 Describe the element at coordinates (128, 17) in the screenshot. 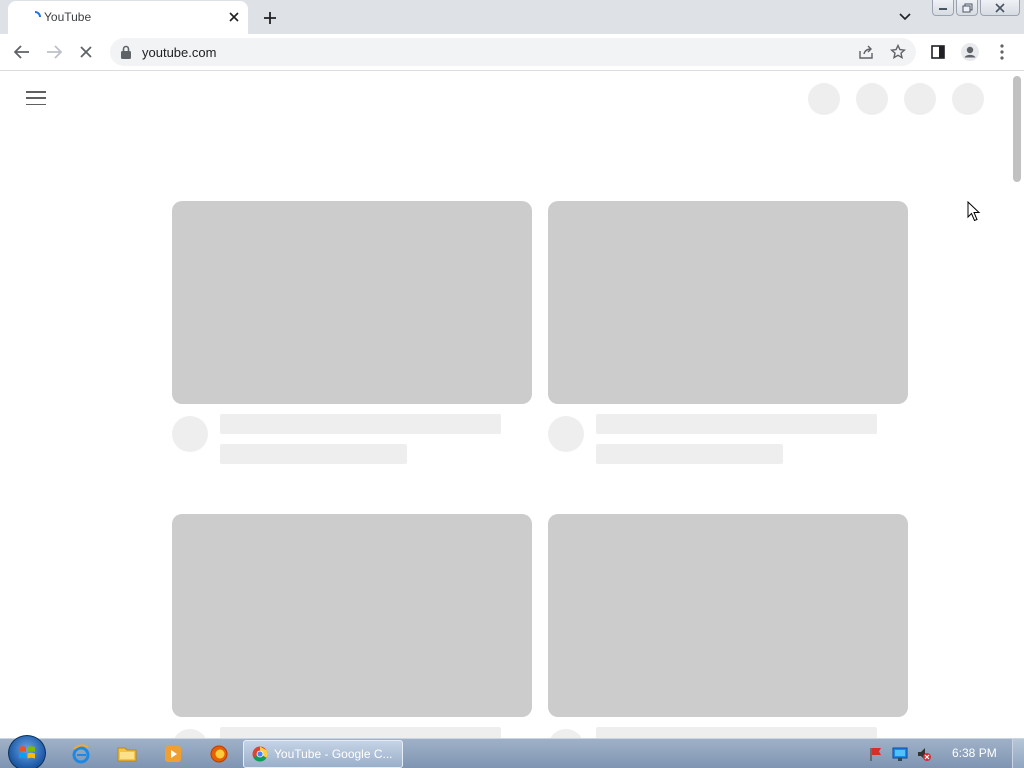

I see `tab-youtube: YouTube` at that location.